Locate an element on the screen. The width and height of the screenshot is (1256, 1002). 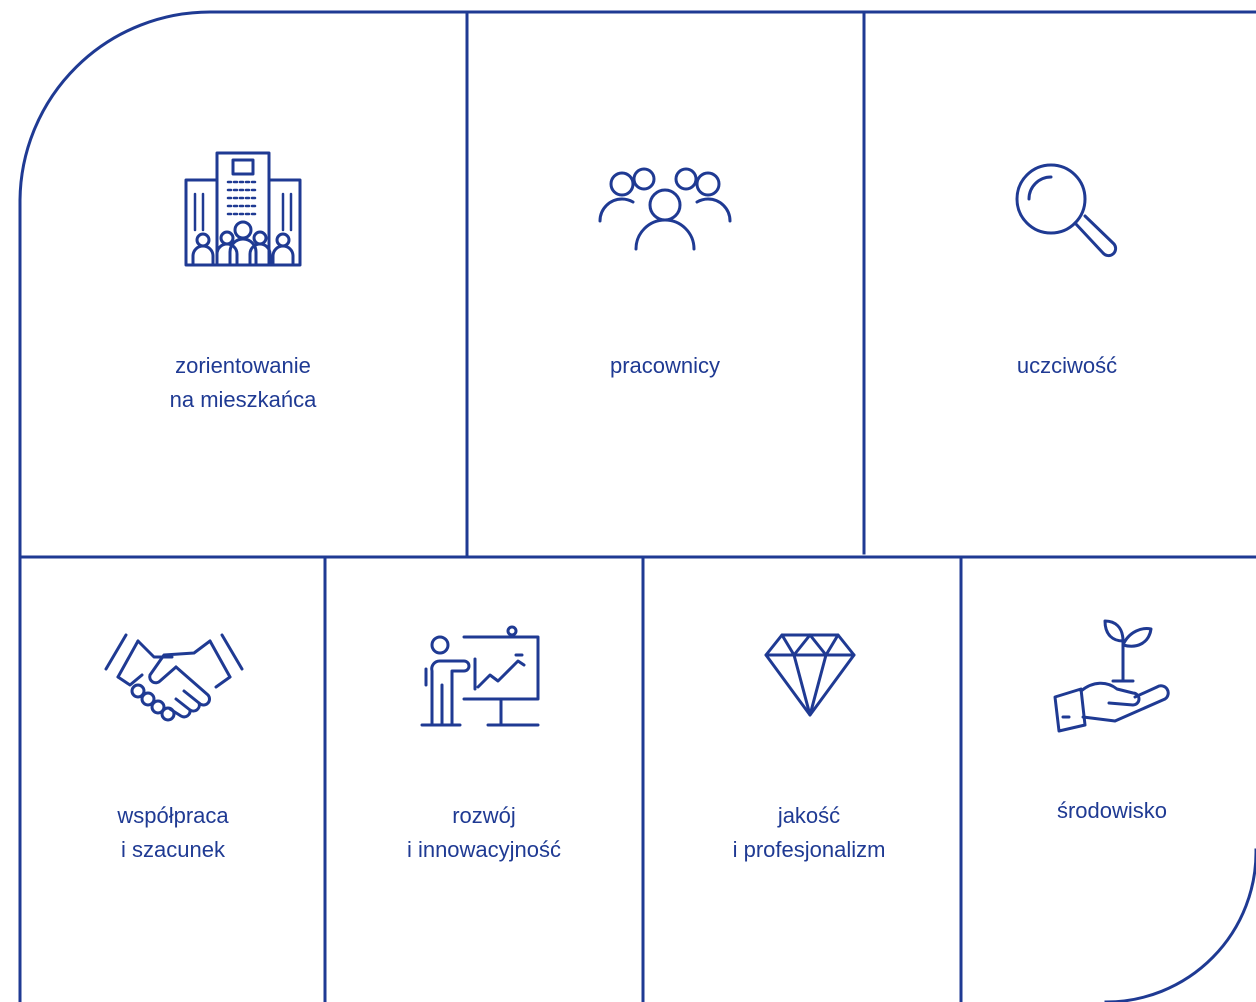
value-label-development-innovation: rozwój i innowacyjność is located at coordinates (484, 833).